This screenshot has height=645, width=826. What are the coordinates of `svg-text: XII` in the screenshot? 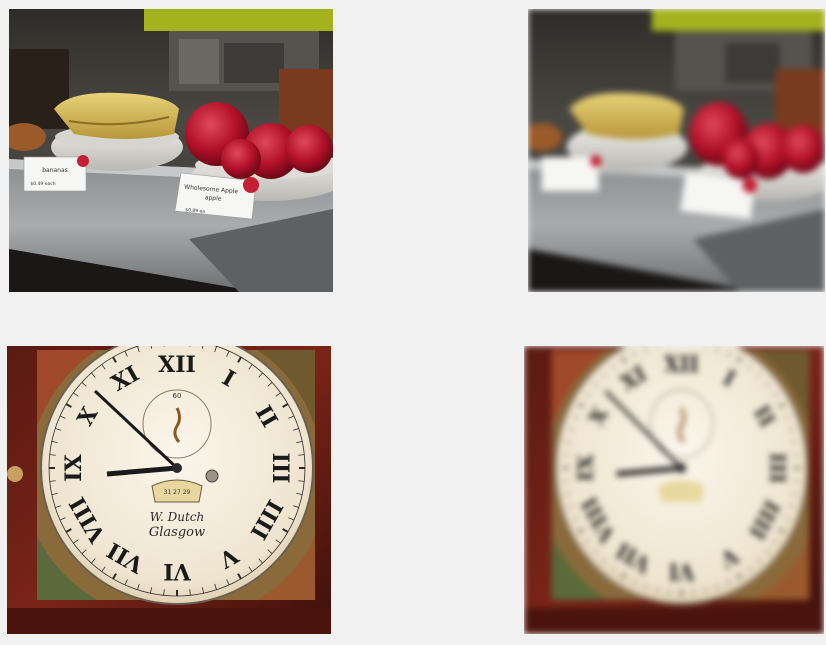 It's located at (681, 364).